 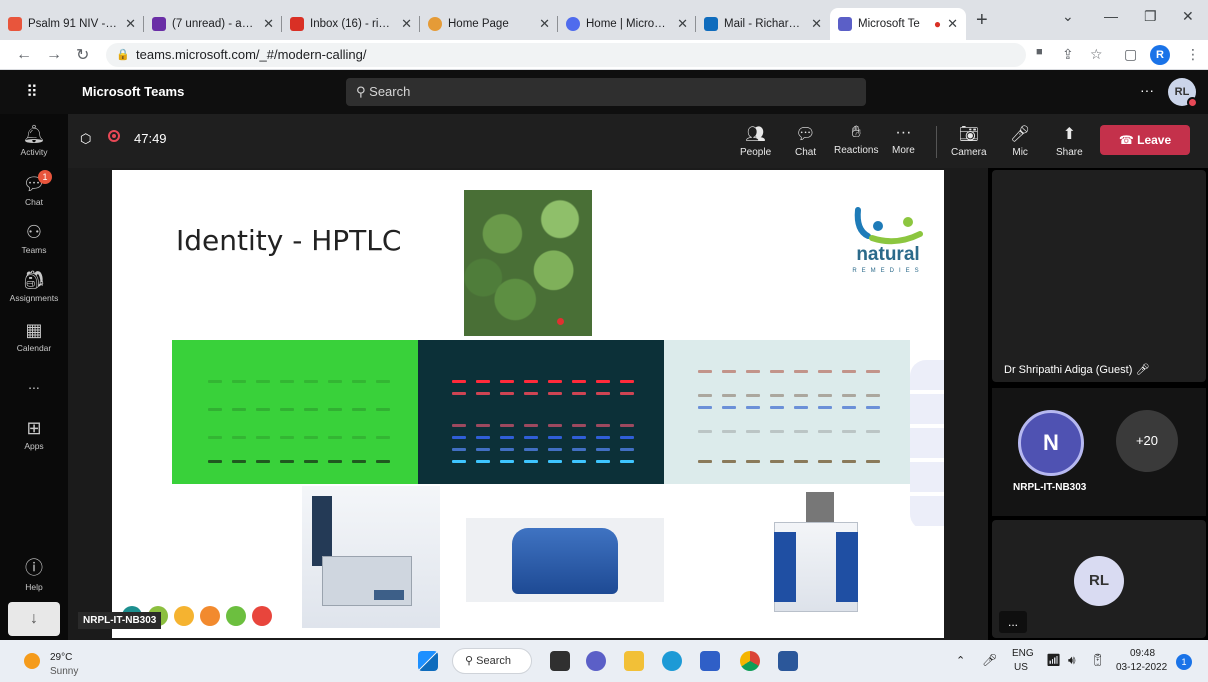 What do you see at coordinates (351, 24) in the screenshot?
I see `tab-inbox: Inbox (16) - richa ✕` at bounding box center [351, 24].